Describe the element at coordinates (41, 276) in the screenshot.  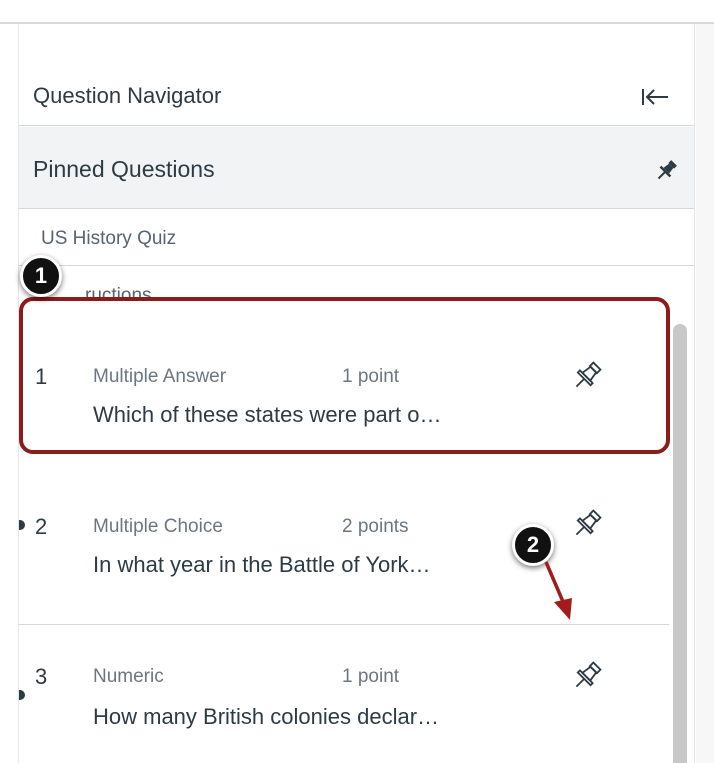
I see `callout-badge-1: 1` at that location.